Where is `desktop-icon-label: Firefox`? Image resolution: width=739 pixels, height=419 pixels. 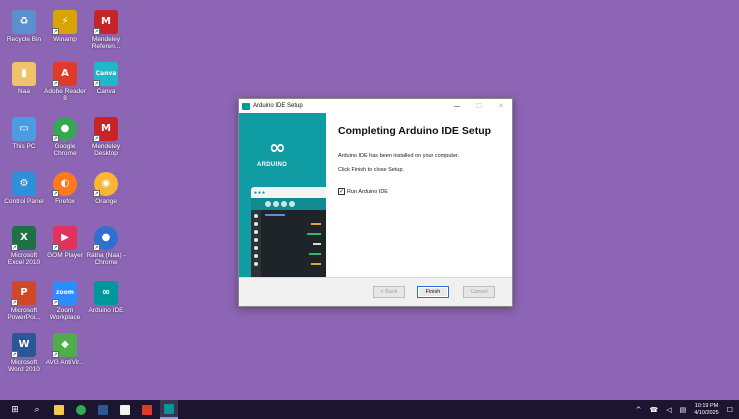 desktop-icon-label: Firefox is located at coordinates (65, 201).